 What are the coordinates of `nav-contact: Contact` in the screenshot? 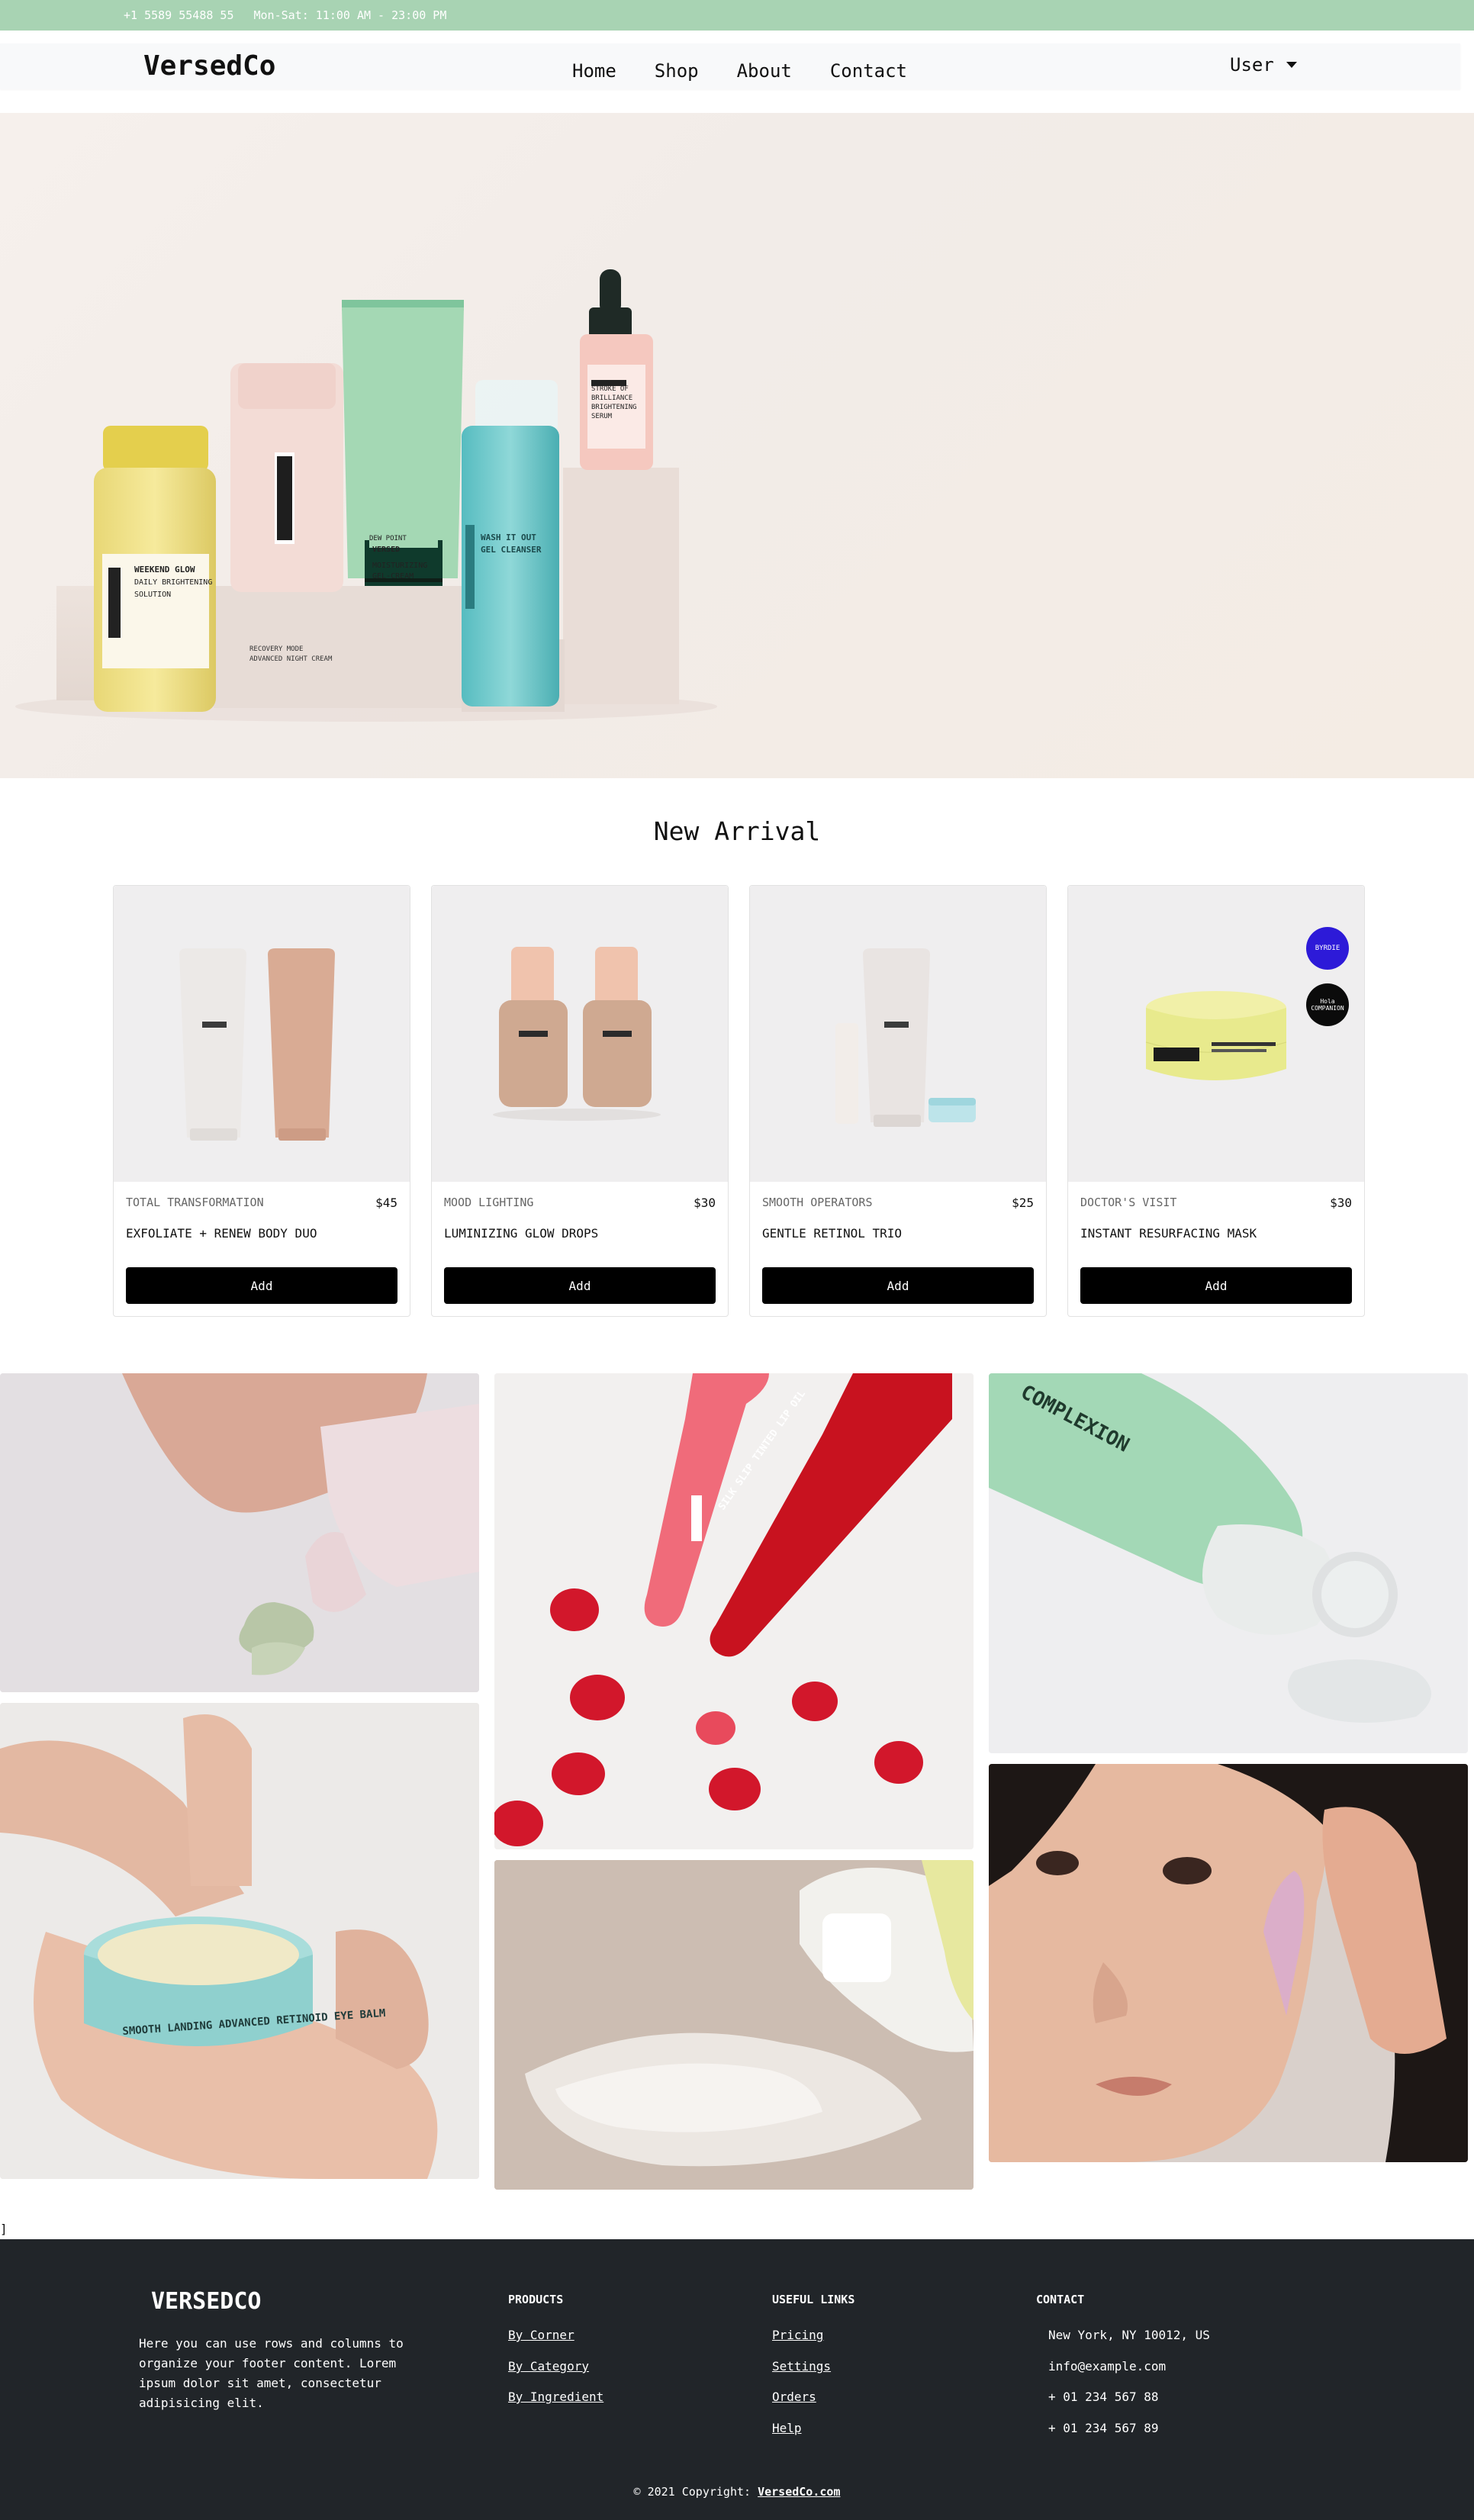 It's located at (868, 71).